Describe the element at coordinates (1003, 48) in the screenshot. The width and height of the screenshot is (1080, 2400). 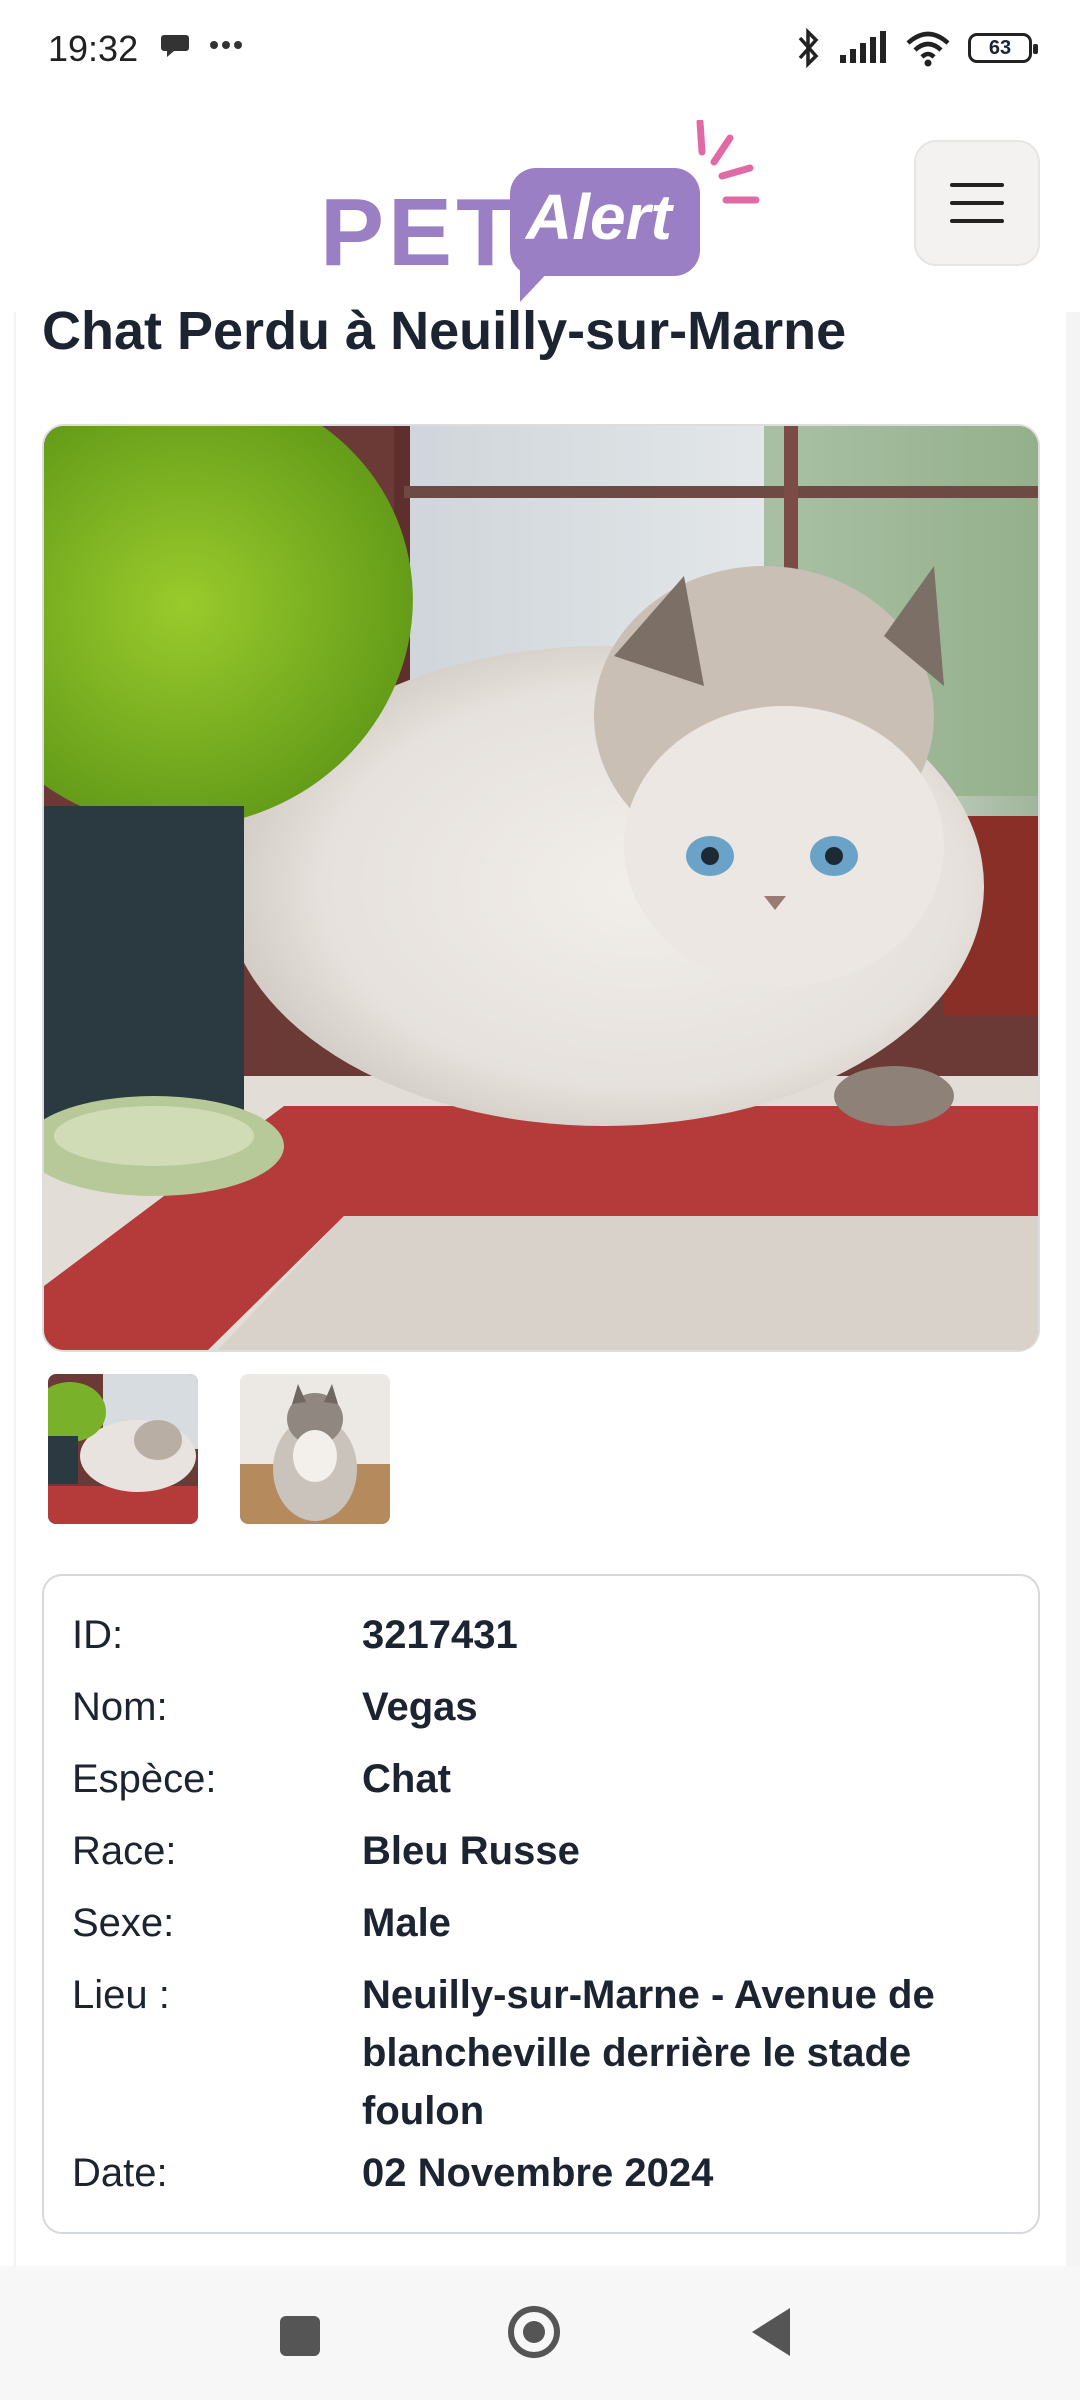
I see `battery-icon: 63` at that location.